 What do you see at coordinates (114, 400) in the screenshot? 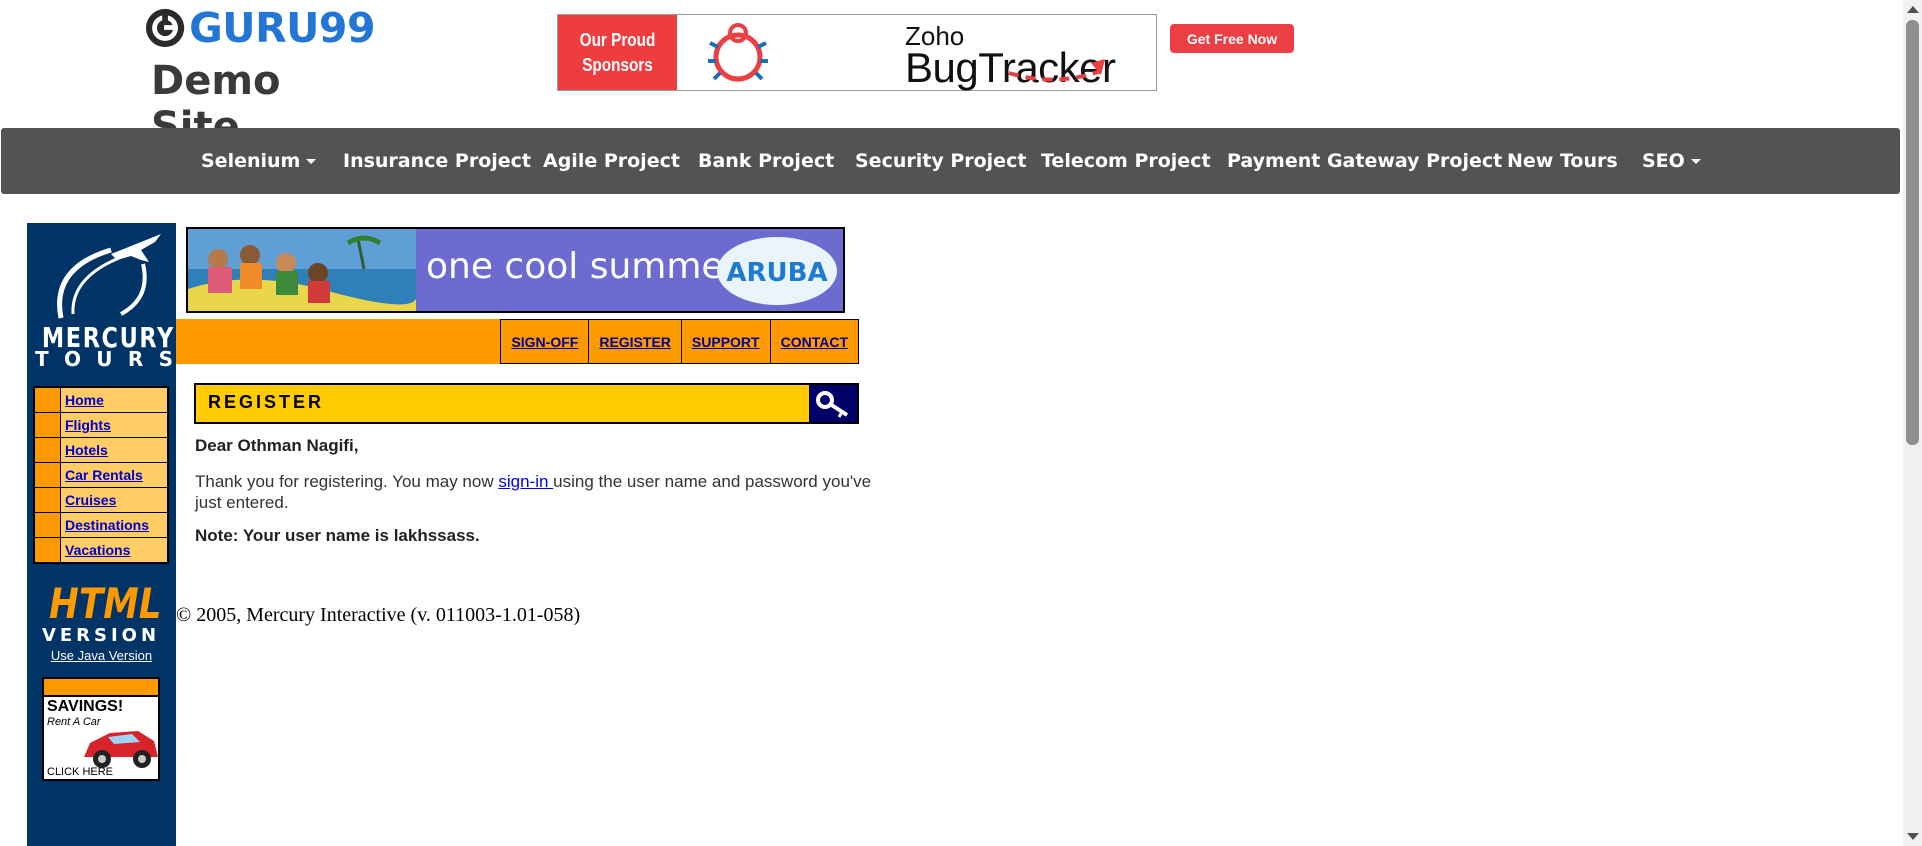
I see `menu-cell: Home` at bounding box center [114, 400].